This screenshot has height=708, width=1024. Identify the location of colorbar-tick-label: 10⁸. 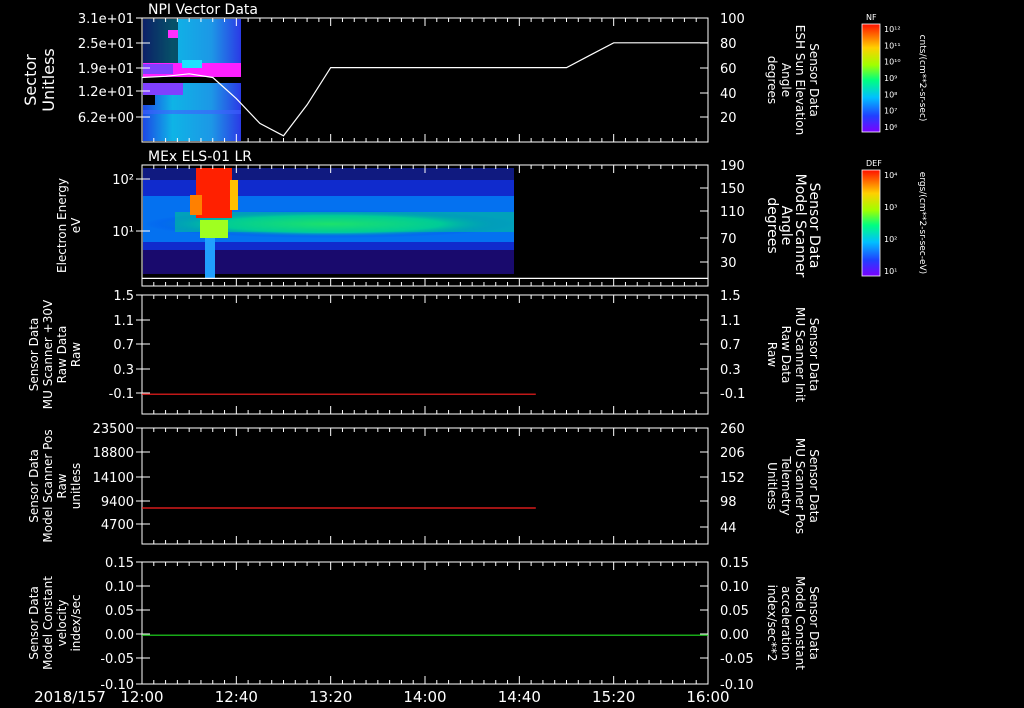
(890, 94).